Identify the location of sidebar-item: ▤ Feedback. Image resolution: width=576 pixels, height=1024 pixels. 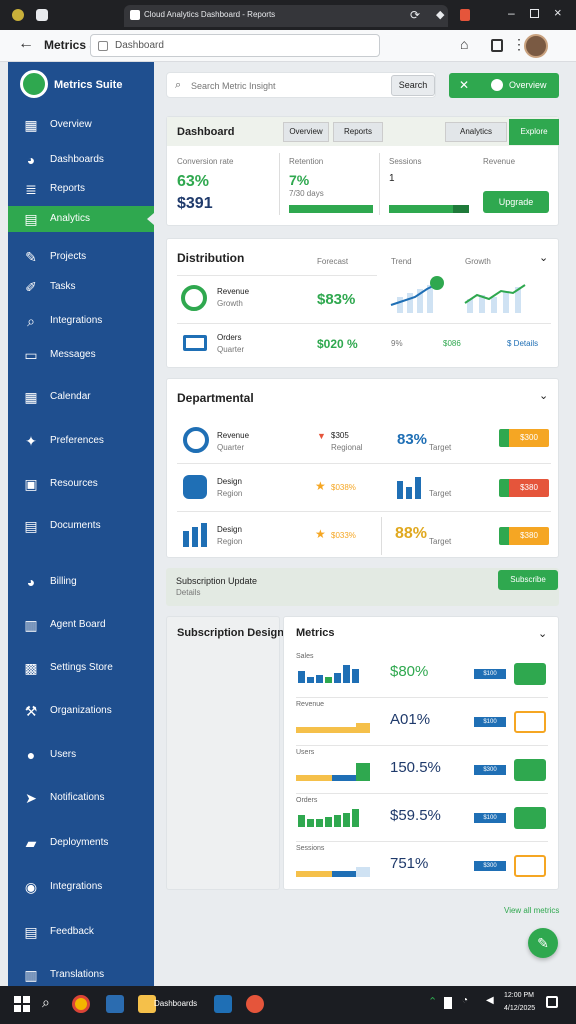
(81, 932).